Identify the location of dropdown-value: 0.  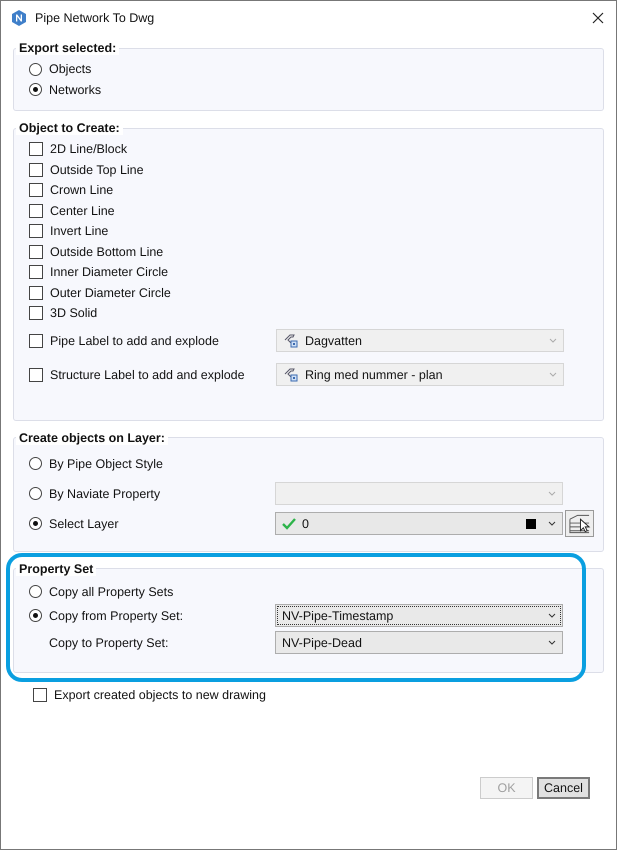
(305, 523).